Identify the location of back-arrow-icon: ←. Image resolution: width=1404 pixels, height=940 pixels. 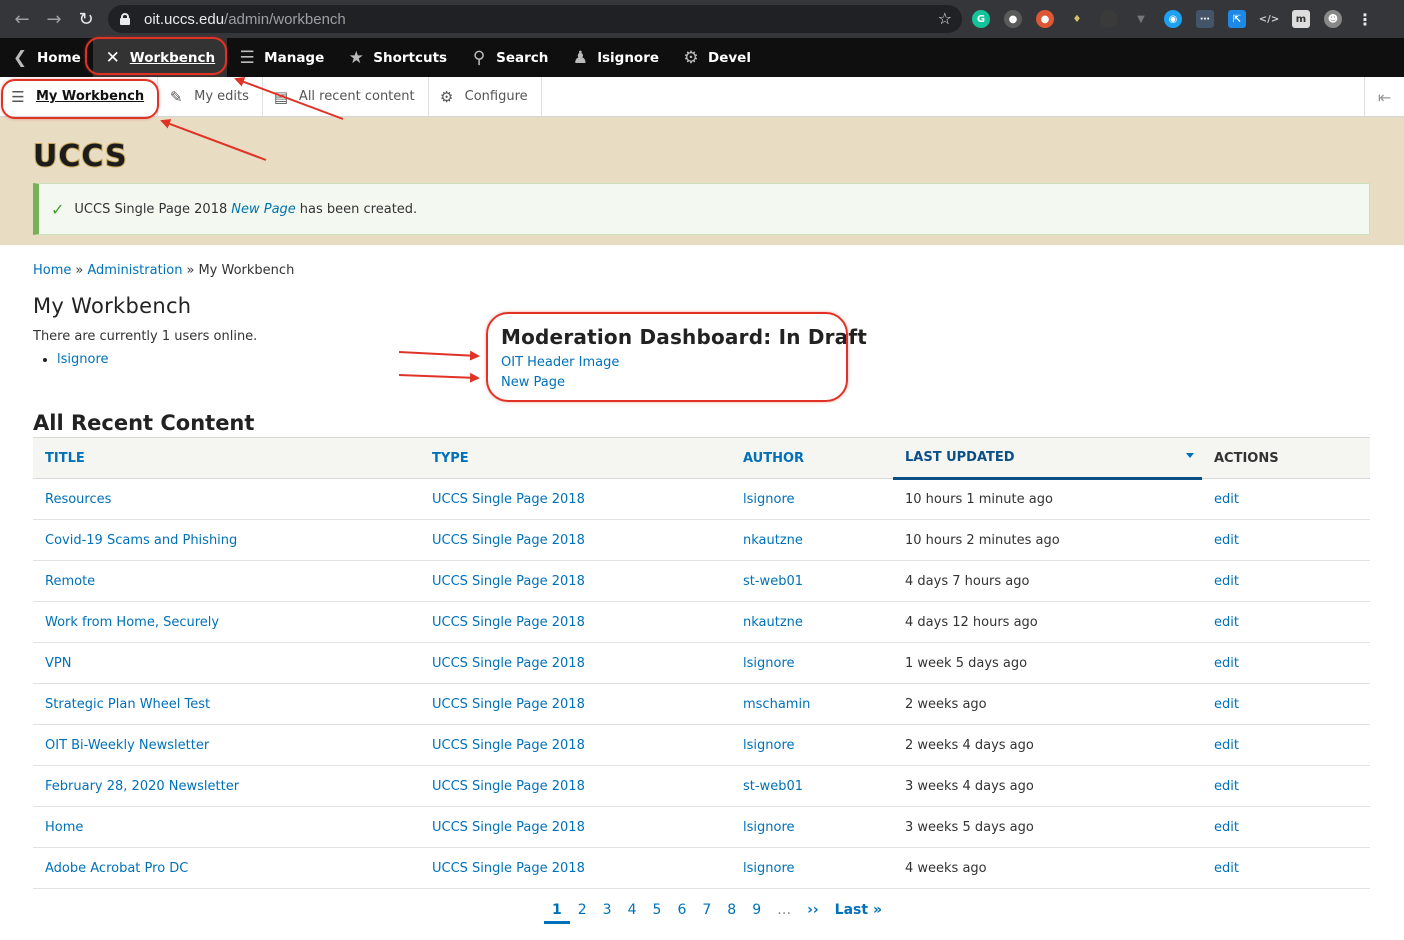
(22, 19).